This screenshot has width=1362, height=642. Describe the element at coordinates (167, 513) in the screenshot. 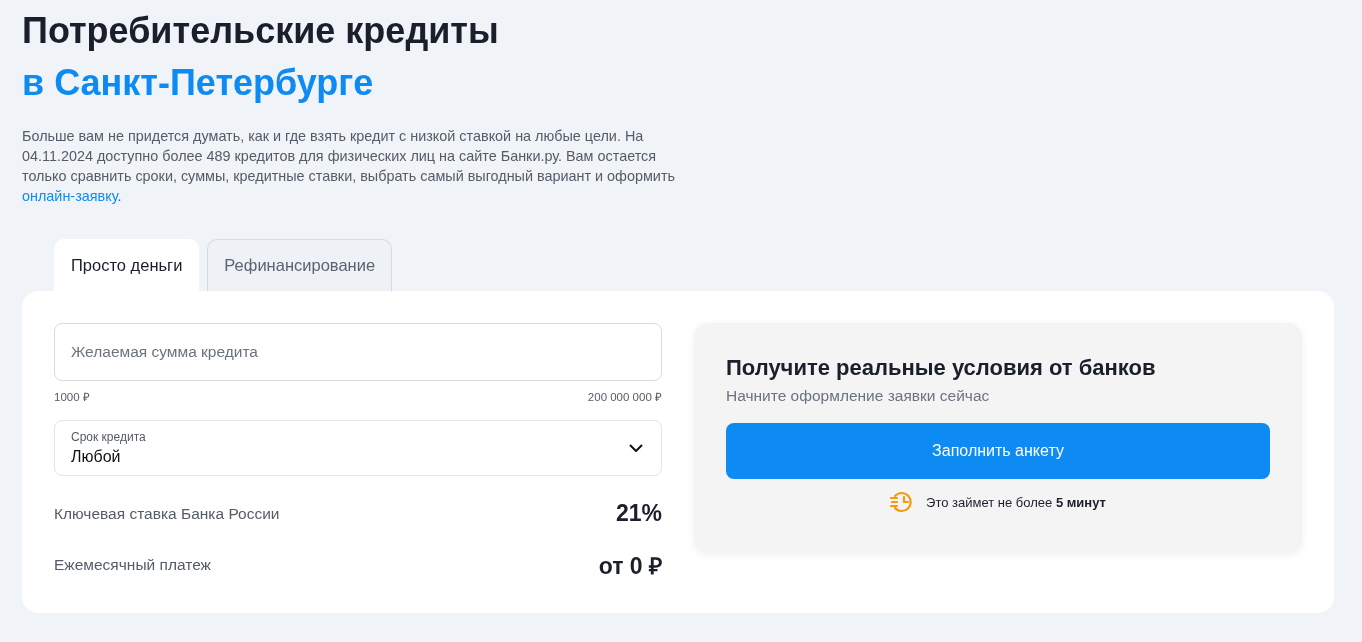

I see `stat-label: Ключевая ставка Банка России` at that location.